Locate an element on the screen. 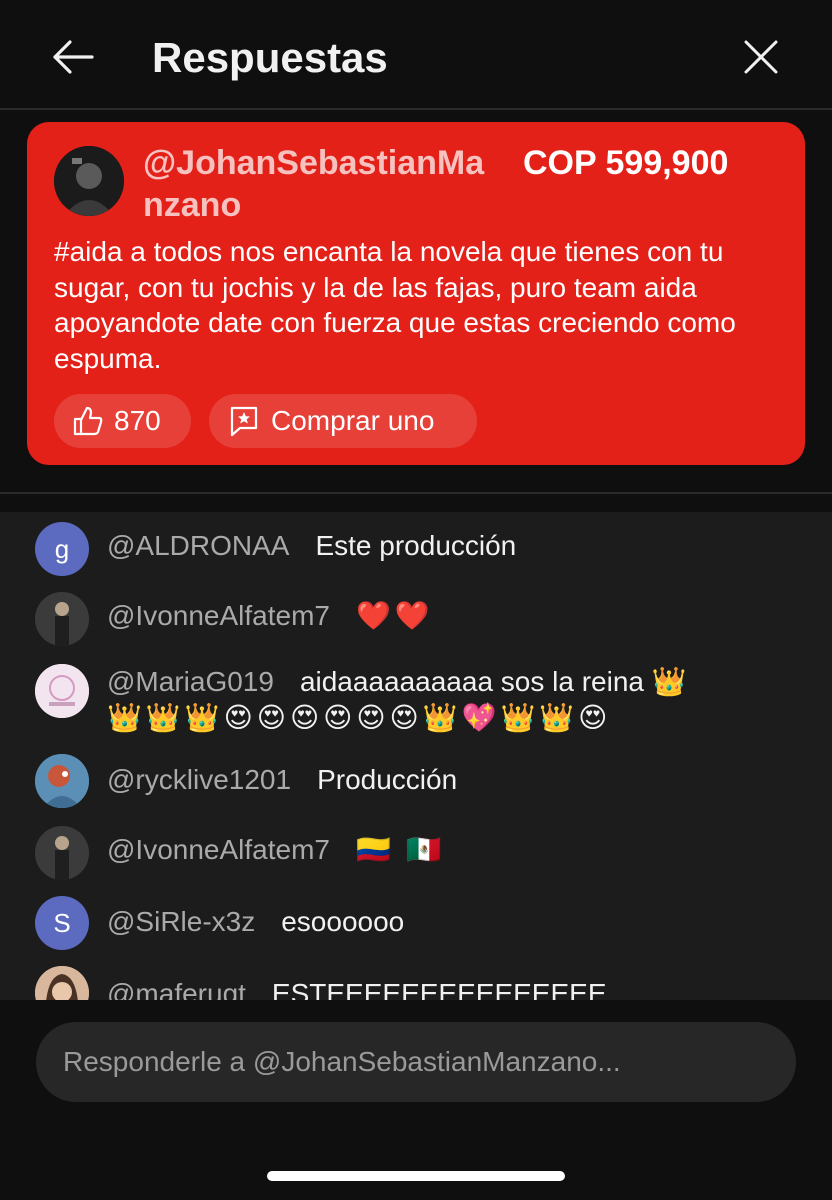 This screenshot has width=832, height=1200. chat-author: @maferugt is located at coordinates (176, 989).